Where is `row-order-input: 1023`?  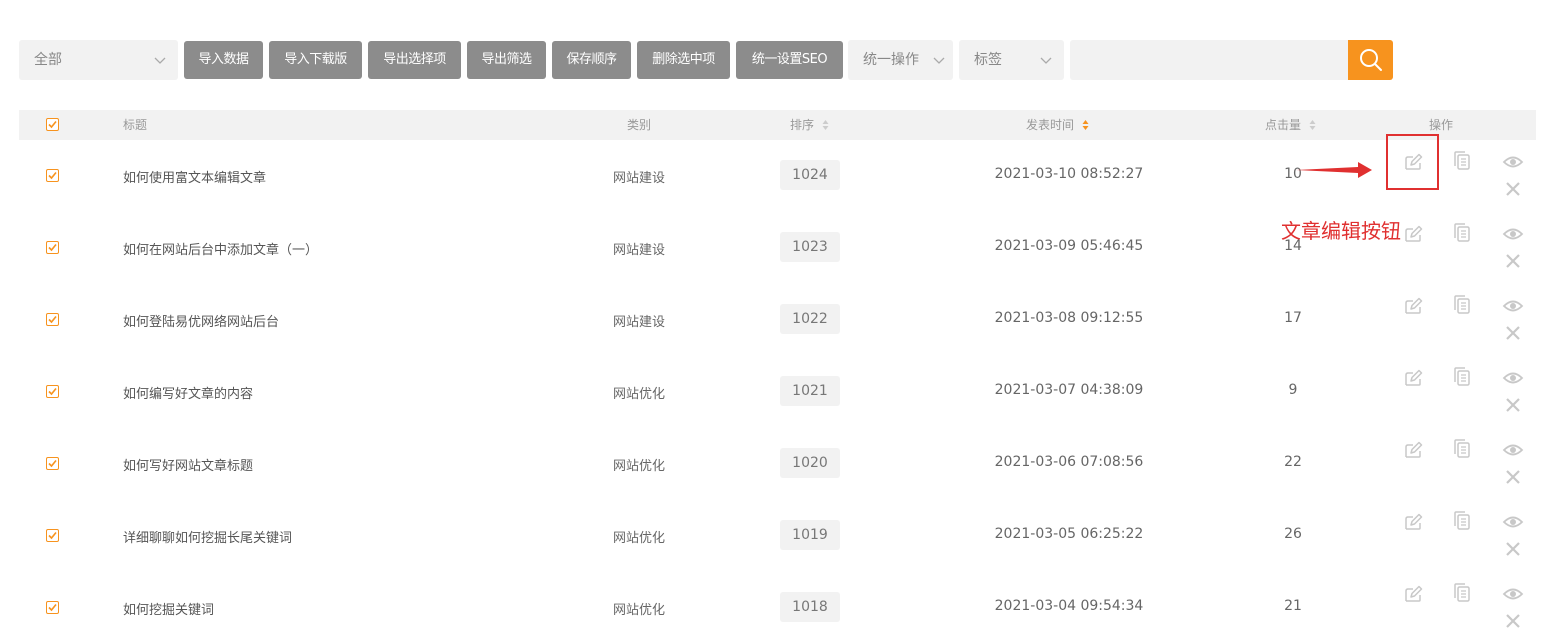 row-order-input: 1023 is located at coordinates (810, 247).